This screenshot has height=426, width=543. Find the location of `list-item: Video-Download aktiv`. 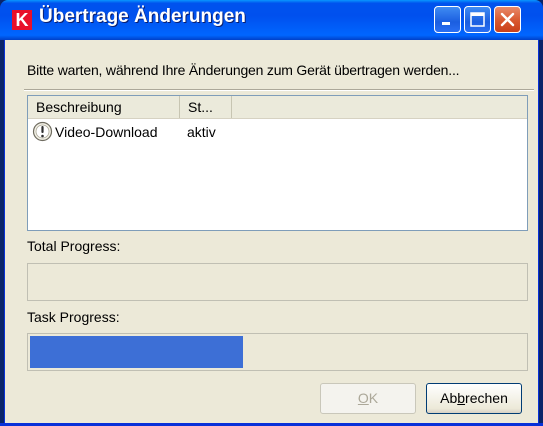

list-item: Video-Download aktiv is located at coordinates (277, 132).